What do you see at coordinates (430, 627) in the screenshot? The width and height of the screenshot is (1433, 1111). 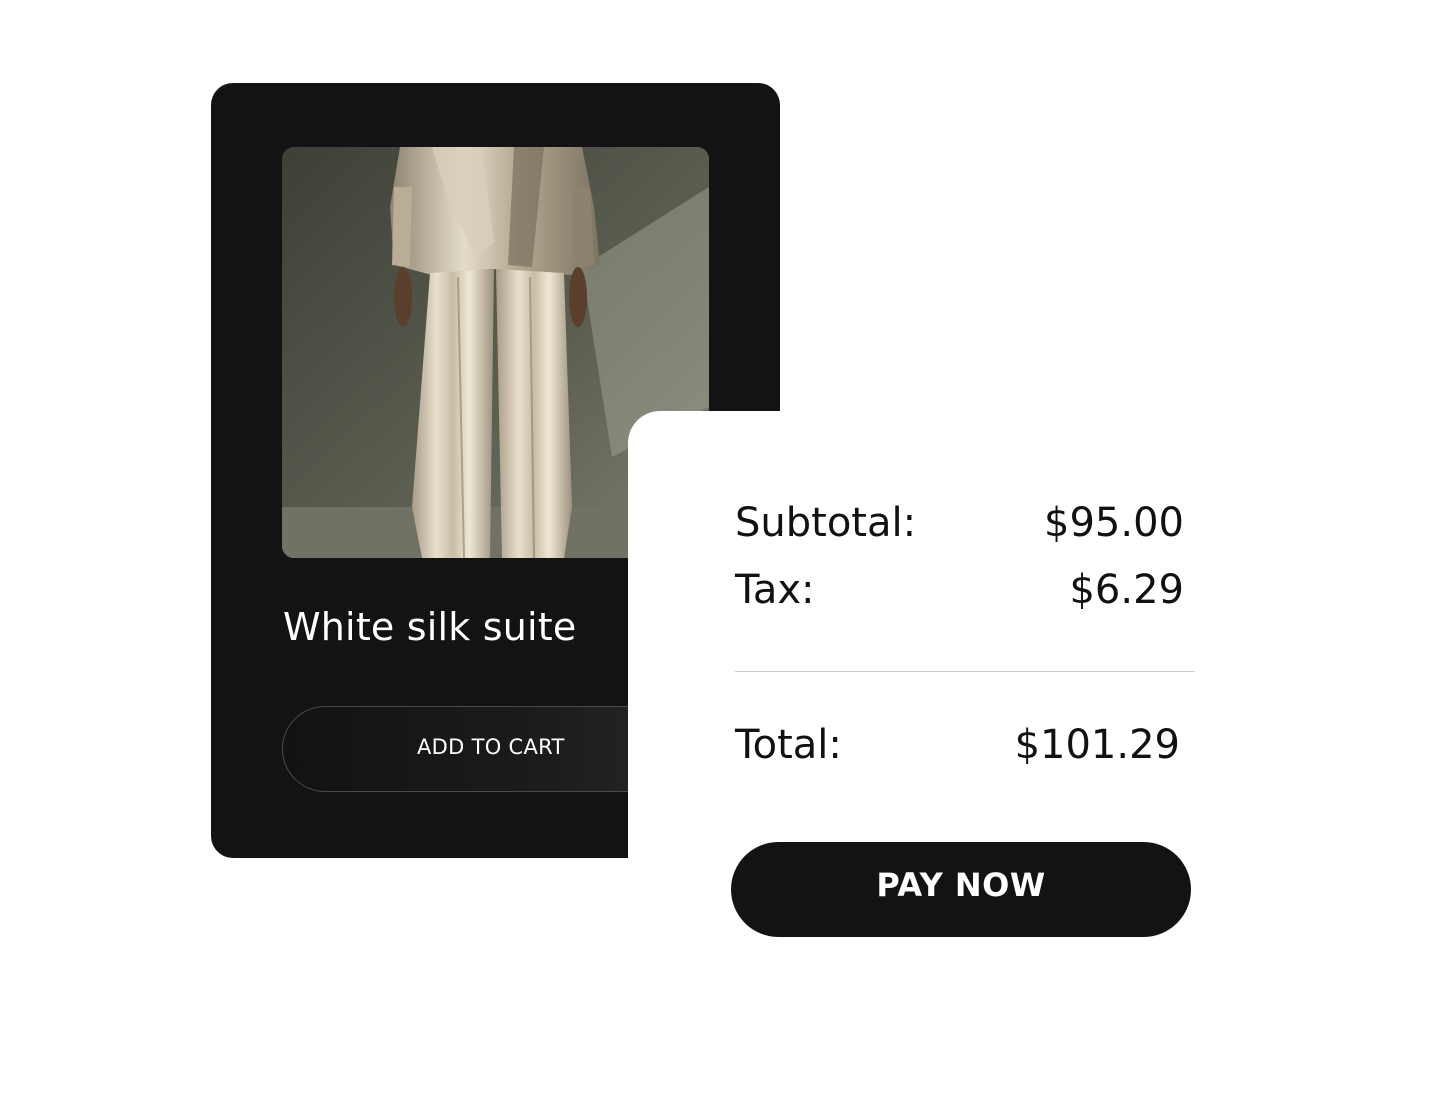 I see `product-title: White silk suite` at bounding box center [430, 627].